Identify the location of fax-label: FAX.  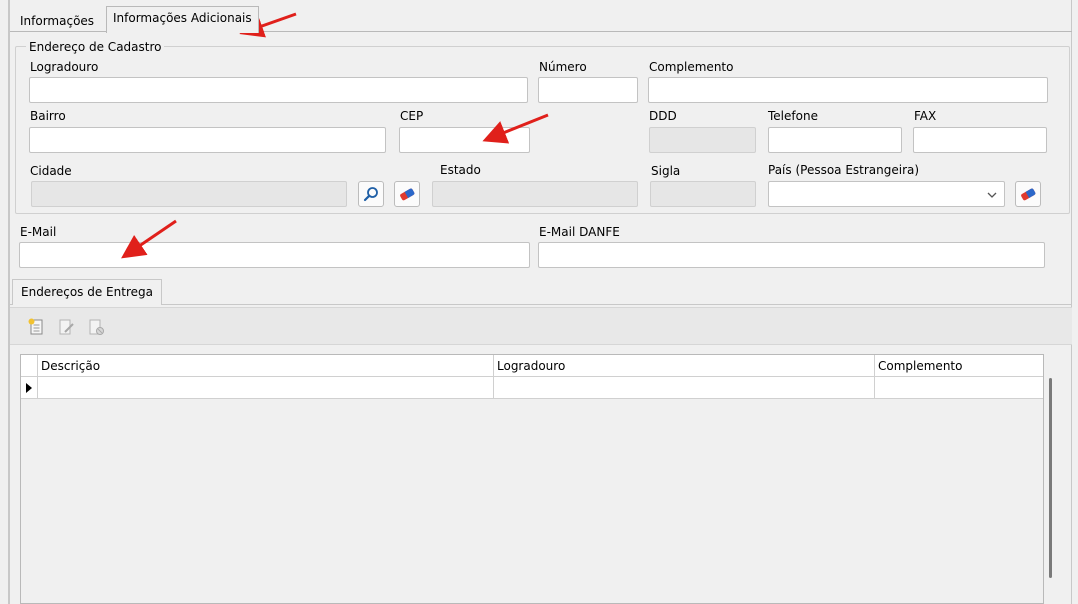
(925, 116).